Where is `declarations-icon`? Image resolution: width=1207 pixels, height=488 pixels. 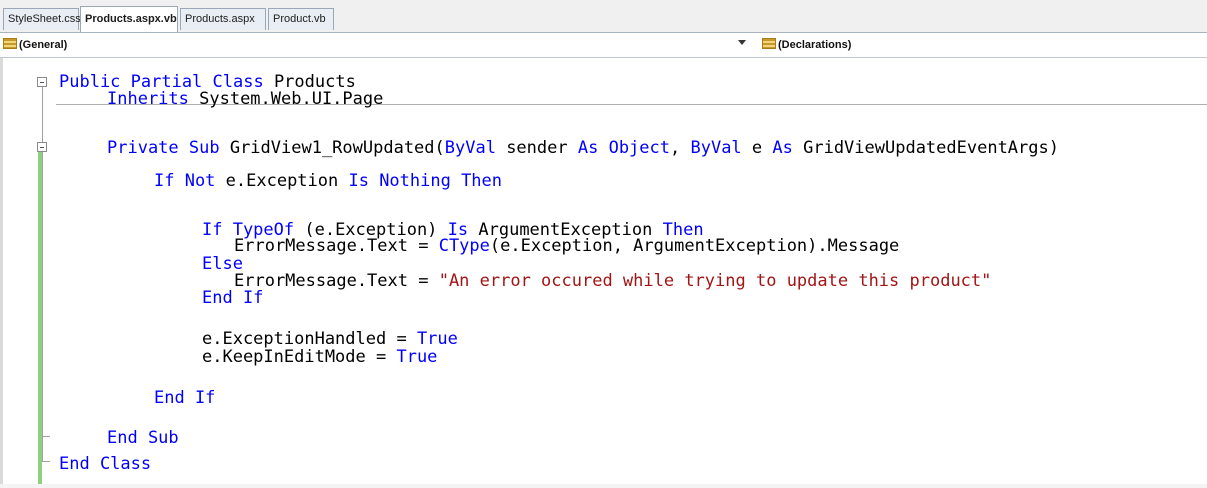
declarations-icon is located at coordinates (769, 43).